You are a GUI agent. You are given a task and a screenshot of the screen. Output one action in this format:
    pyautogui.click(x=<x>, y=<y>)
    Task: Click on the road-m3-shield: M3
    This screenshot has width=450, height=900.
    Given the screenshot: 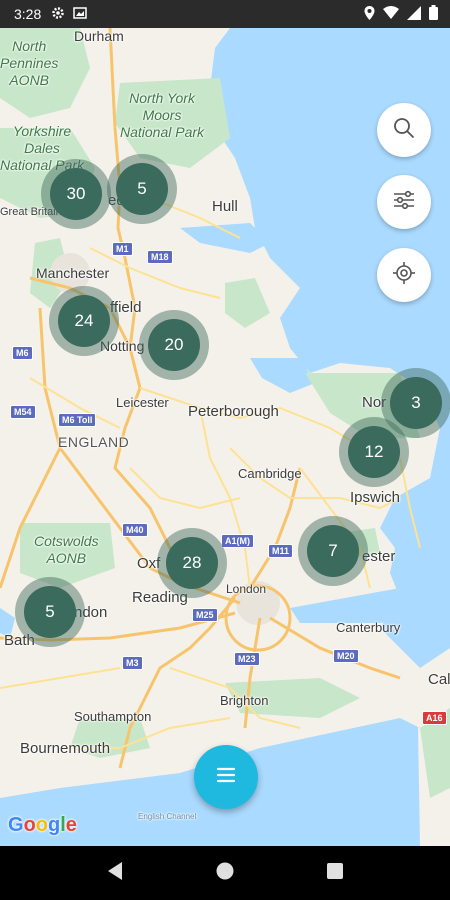 What is the action you would take?
    pyautogui.click(x=132, y=663)
    